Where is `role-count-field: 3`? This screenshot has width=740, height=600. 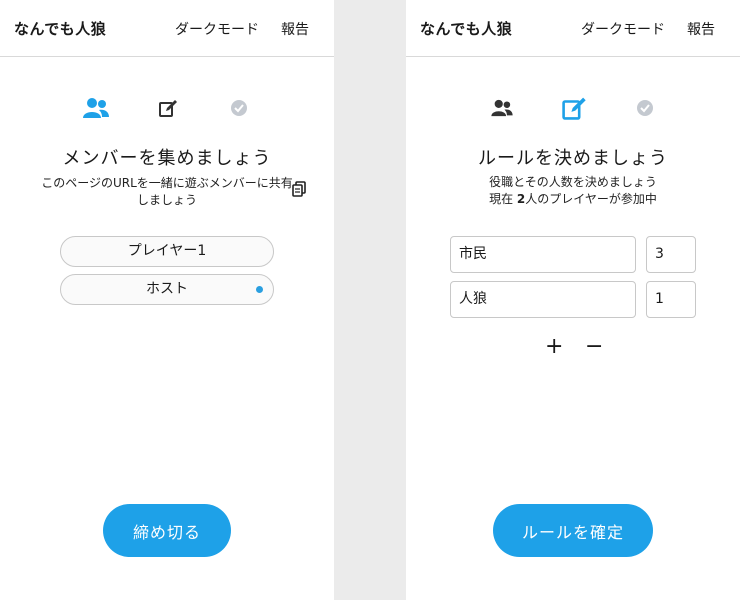 role-count-field: 3 is located at coordinates (671, 254).